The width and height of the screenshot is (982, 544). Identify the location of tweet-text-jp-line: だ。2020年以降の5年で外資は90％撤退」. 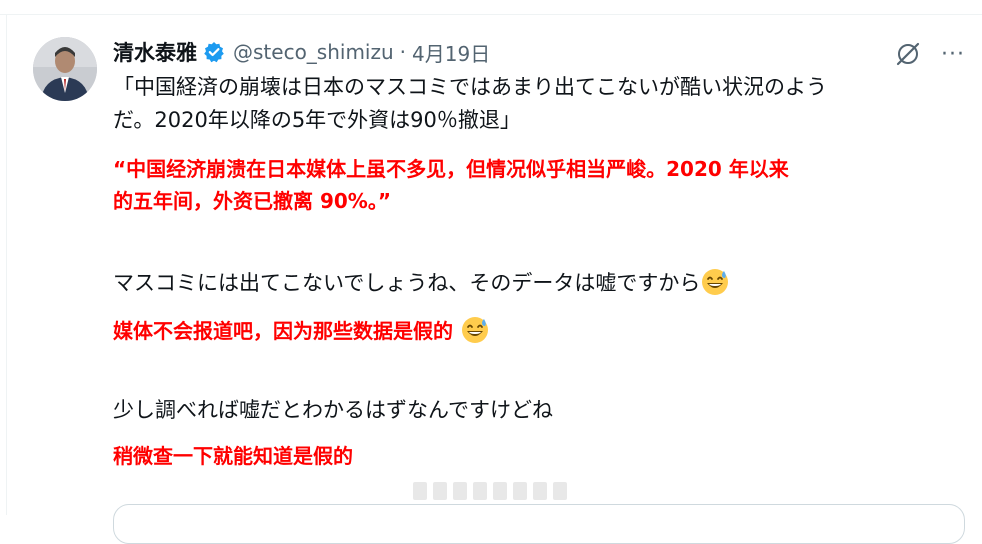
(317, 120).